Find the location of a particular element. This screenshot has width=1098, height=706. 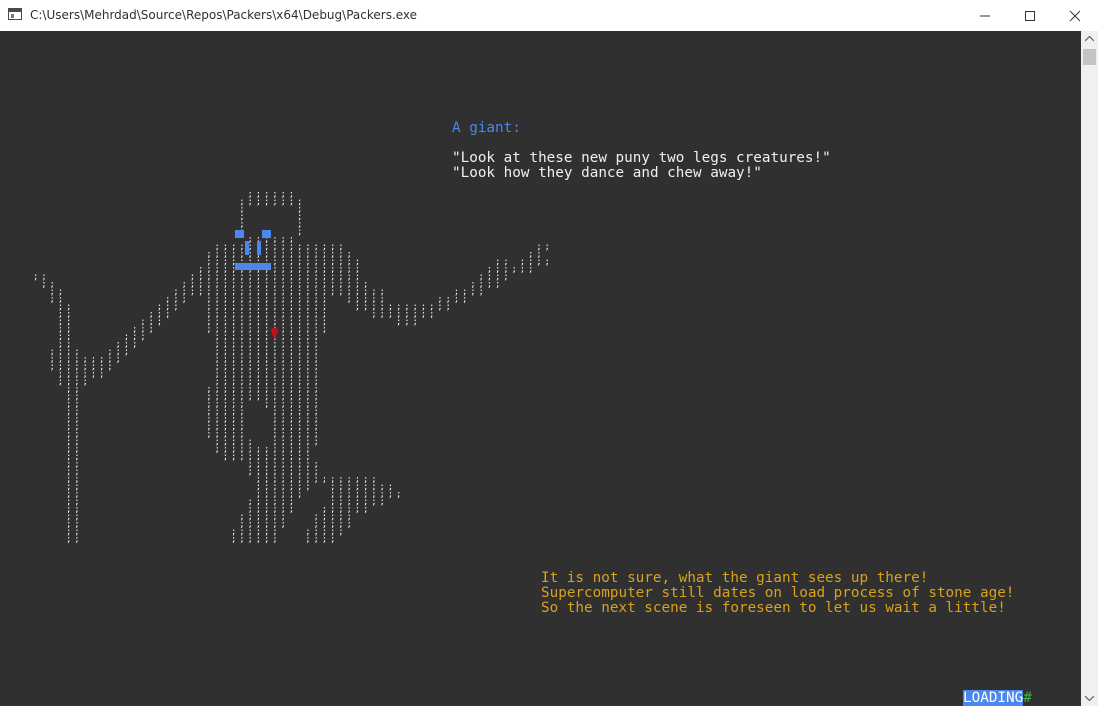

scroll-up-button is located at coordinates (1089, 39).